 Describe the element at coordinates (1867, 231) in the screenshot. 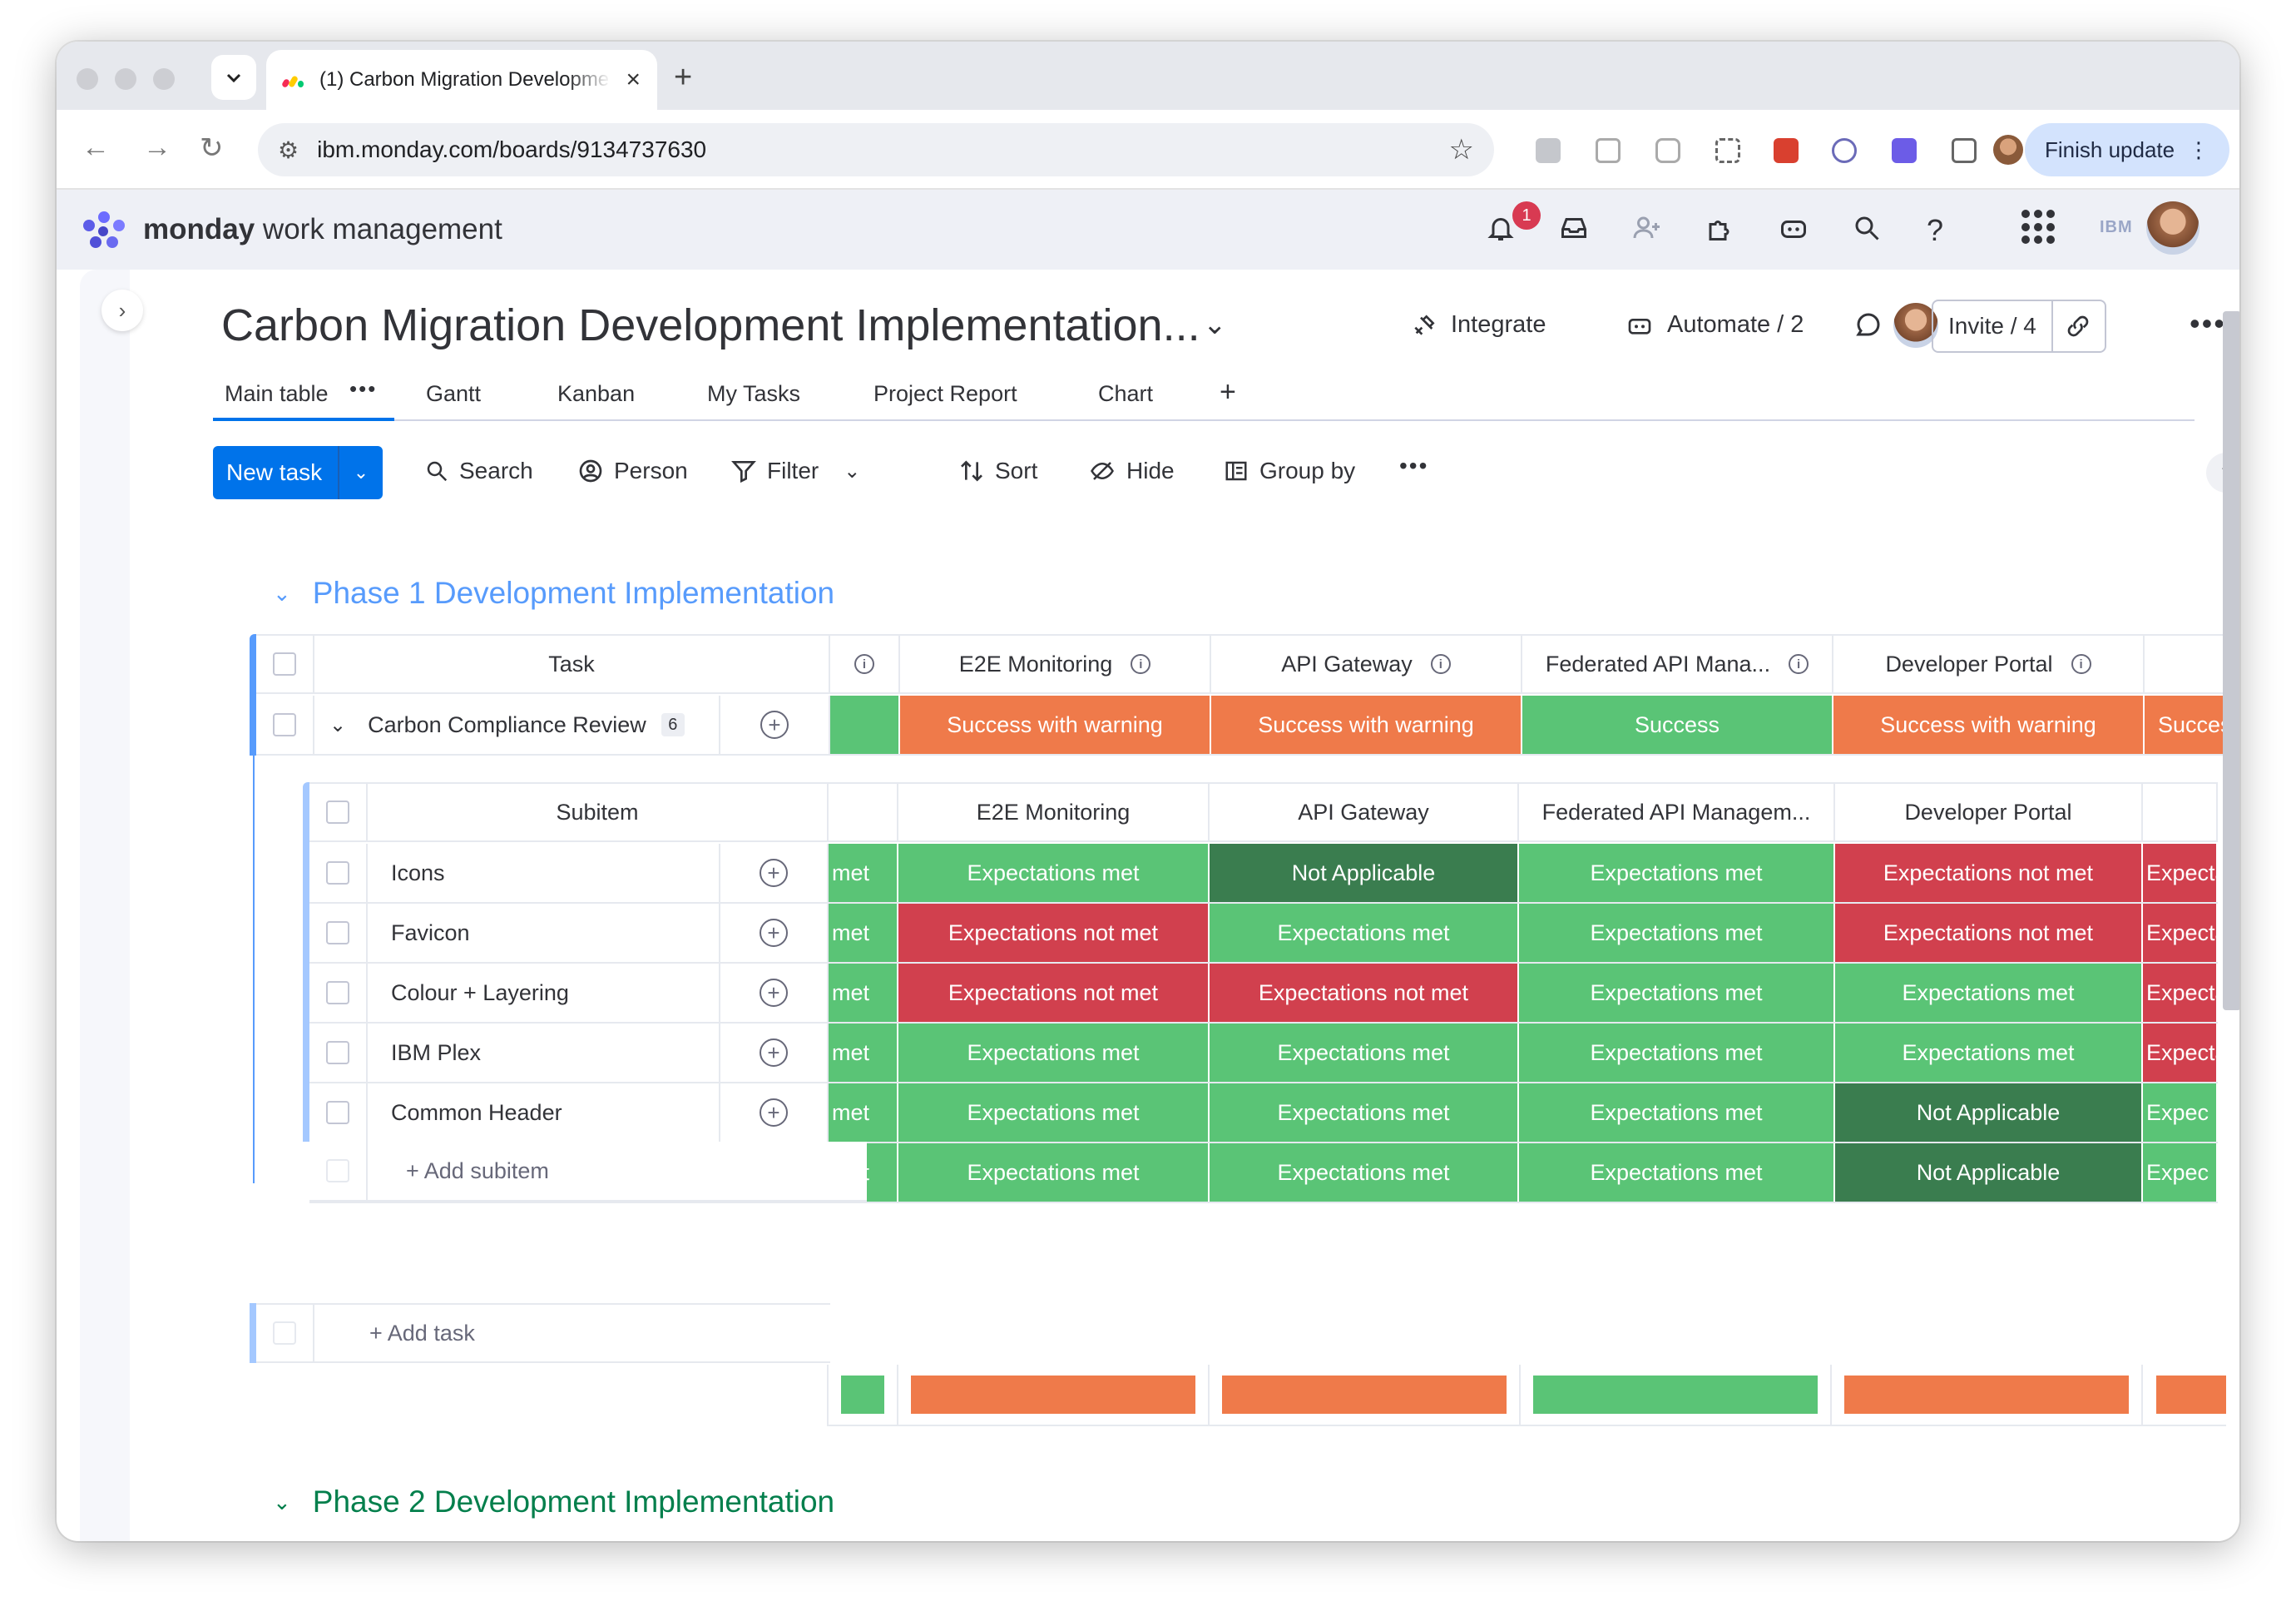

I see `search-icon` at that location.